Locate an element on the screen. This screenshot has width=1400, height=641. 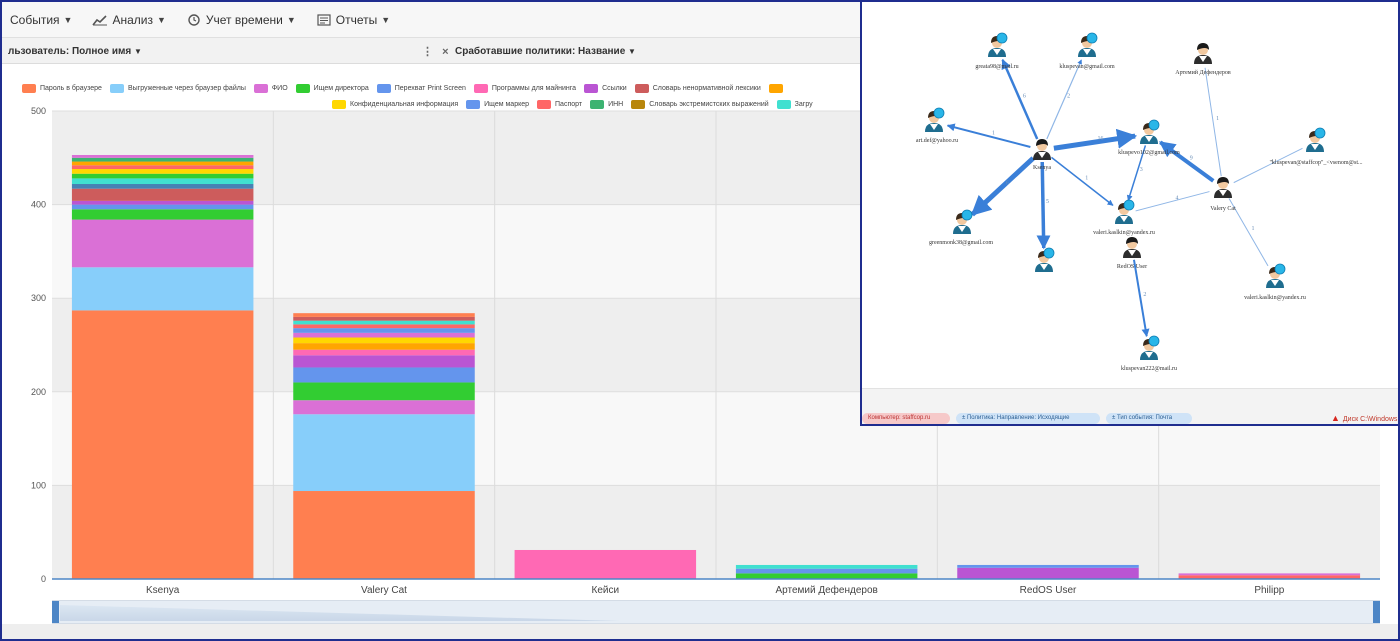
x-tick-label: Ksenya is located at coordinates (163, 590).